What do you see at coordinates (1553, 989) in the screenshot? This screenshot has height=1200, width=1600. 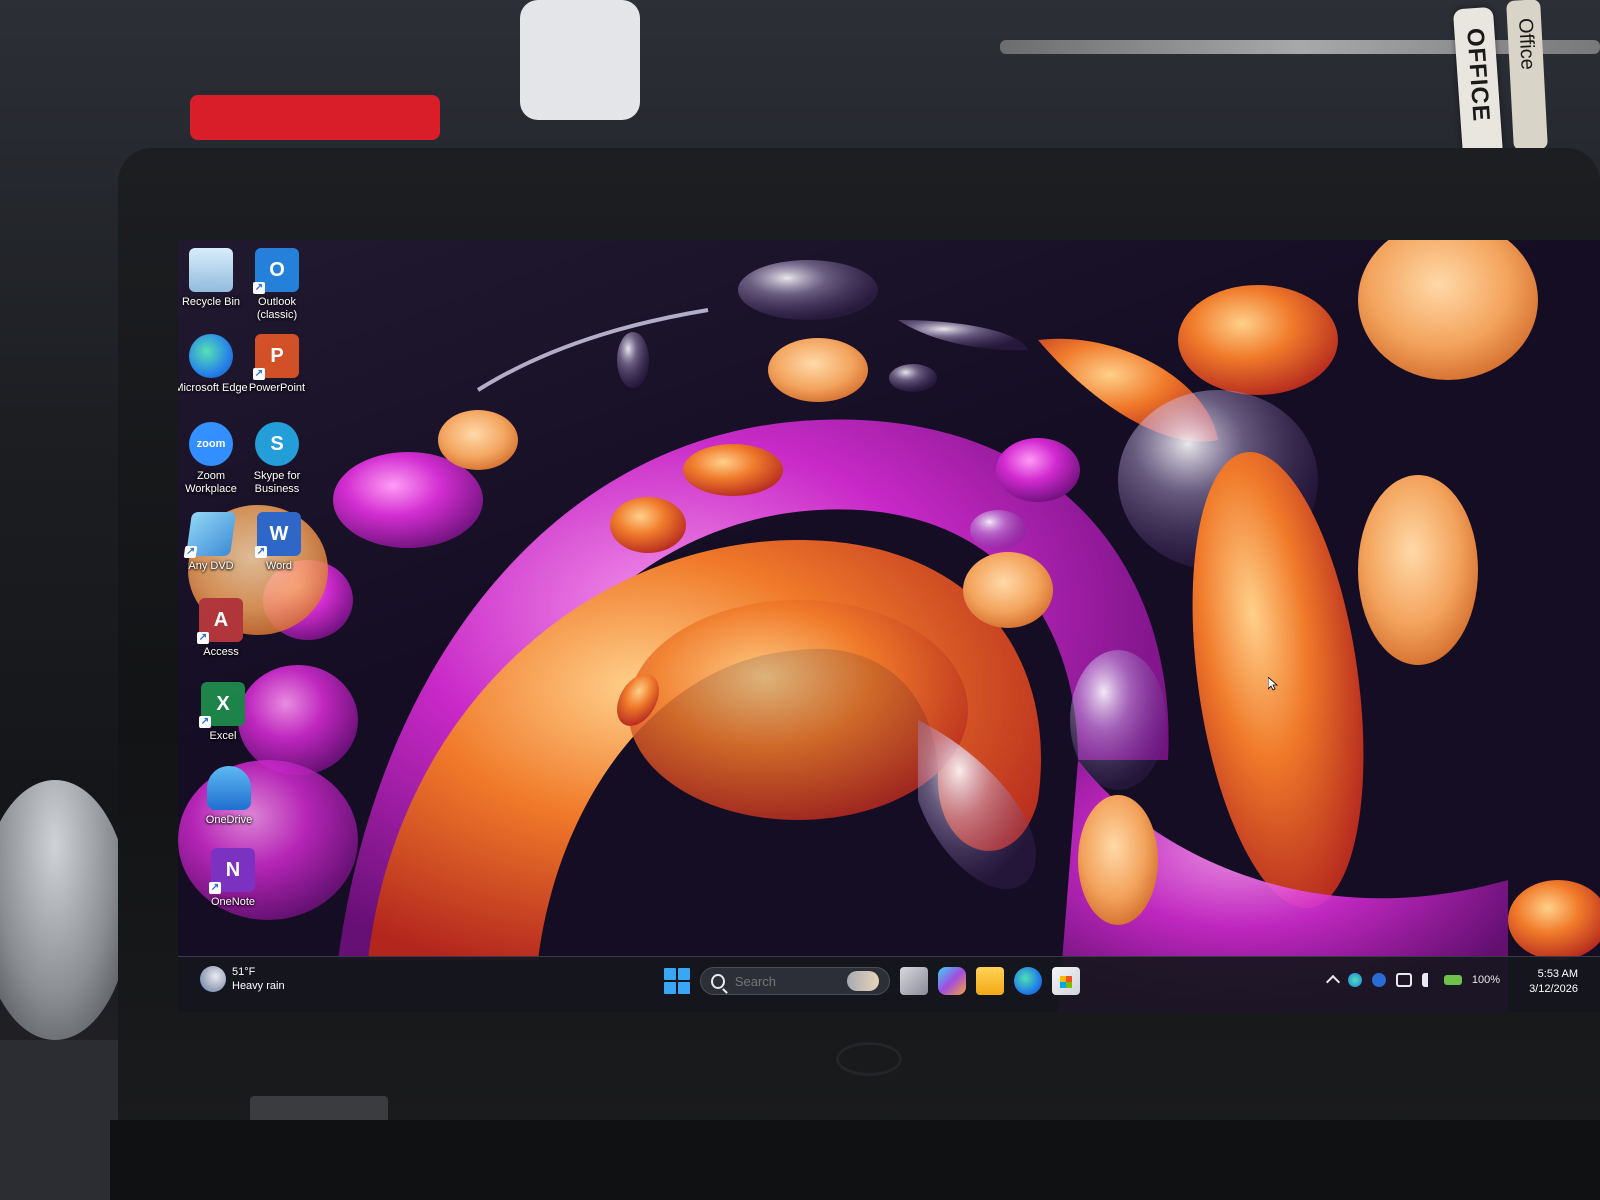 I see `clock-date: 3/12/2026` at bounding box center [1553, 989].